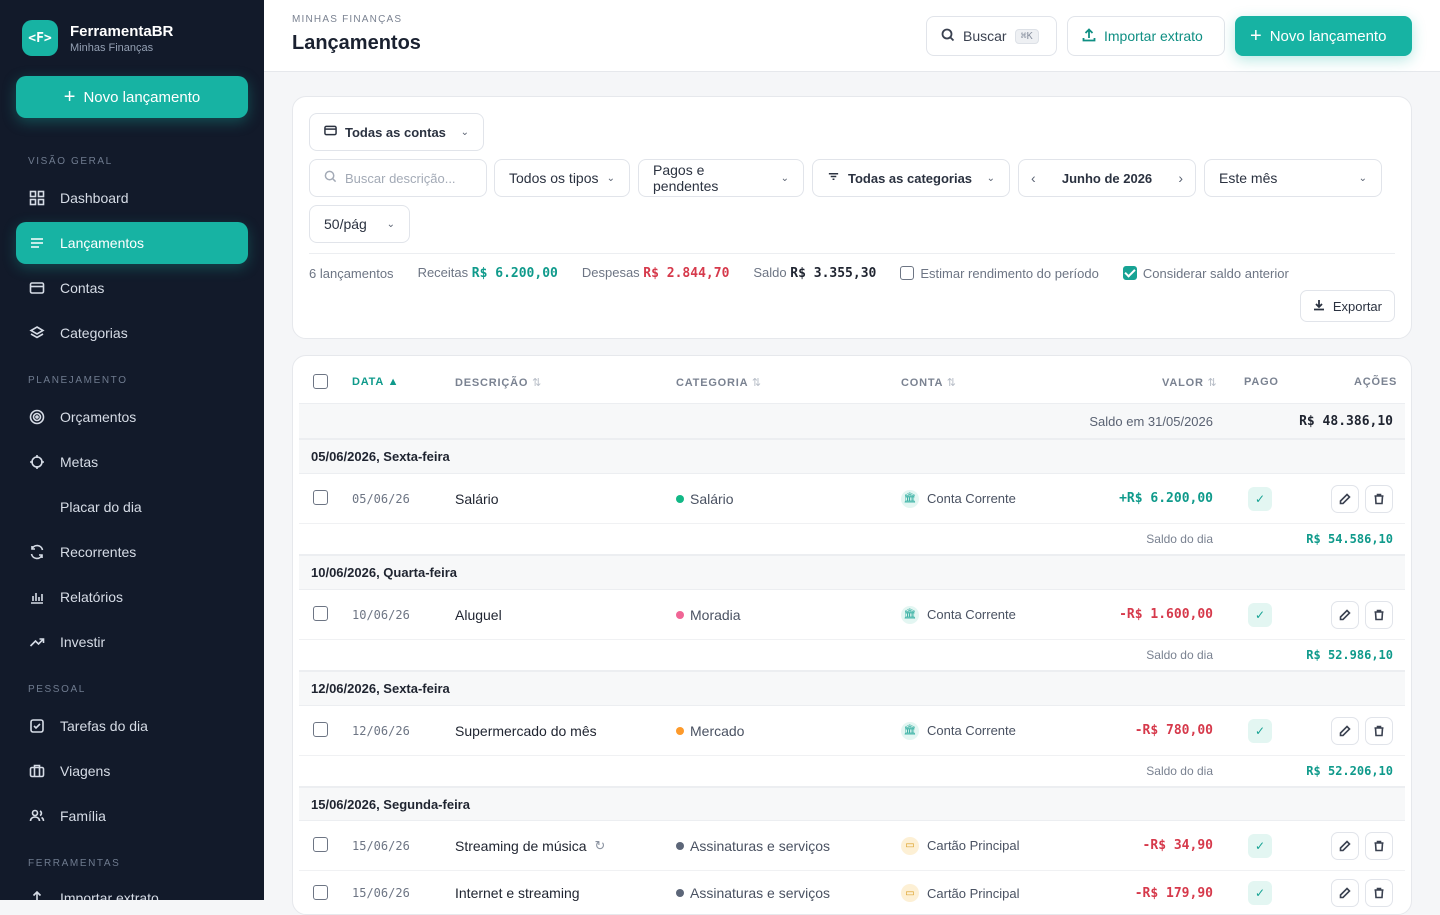  I want to click on users-icon, so click(37, 816).